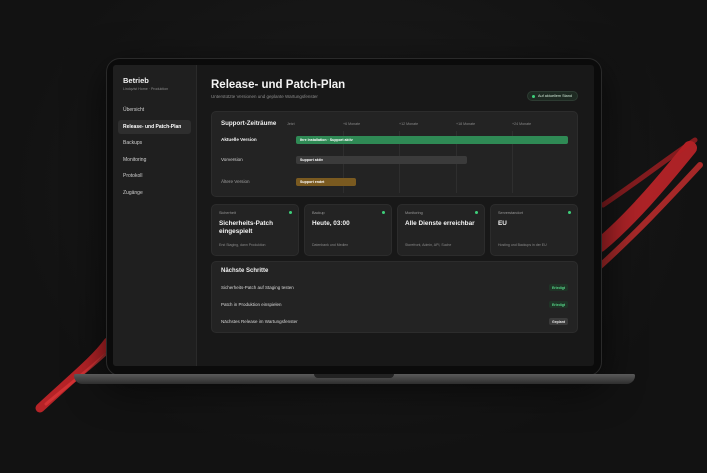 The width and height of the screenshot is (707, 473). What do you see at coordinates (251, 304) in the screenshot?
I see `step-text: Patch in Produktion einspielen` at bounding box center [251, 304].